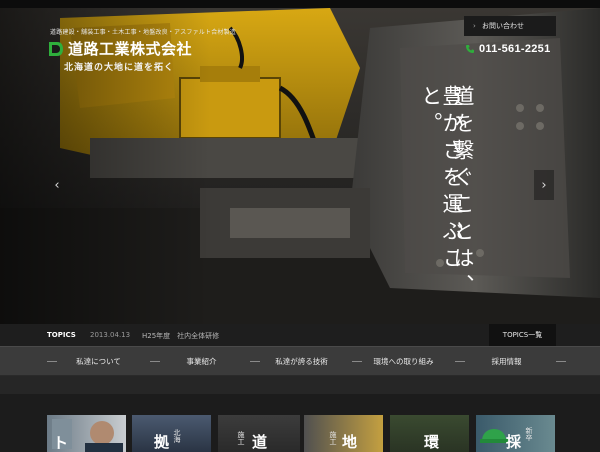 Image resolution: width=600 pixels, height=452 pixels. I want to click on nav-item-label: 私達について, so click(98, 361).